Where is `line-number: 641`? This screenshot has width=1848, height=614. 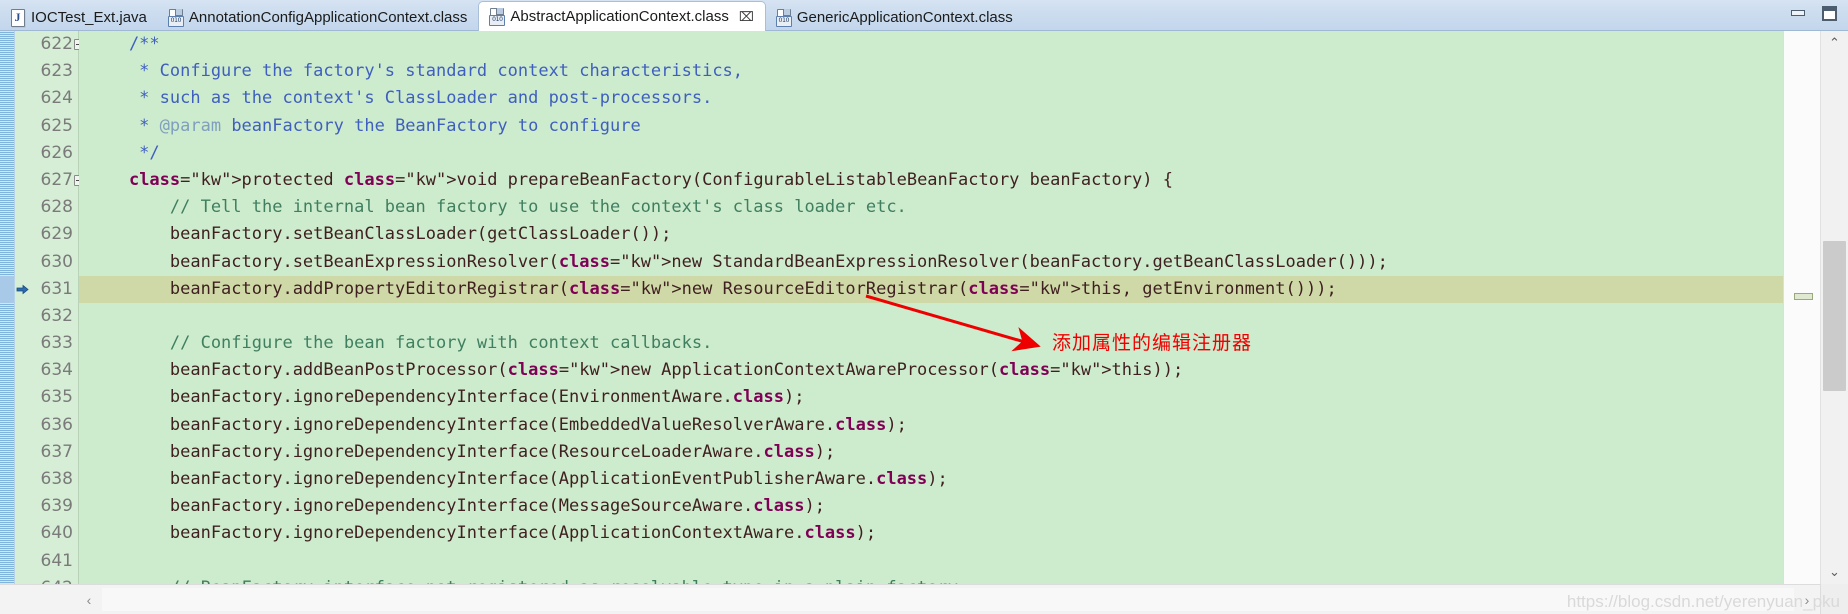
line-number: 641 is located at coordinates (56, 560).